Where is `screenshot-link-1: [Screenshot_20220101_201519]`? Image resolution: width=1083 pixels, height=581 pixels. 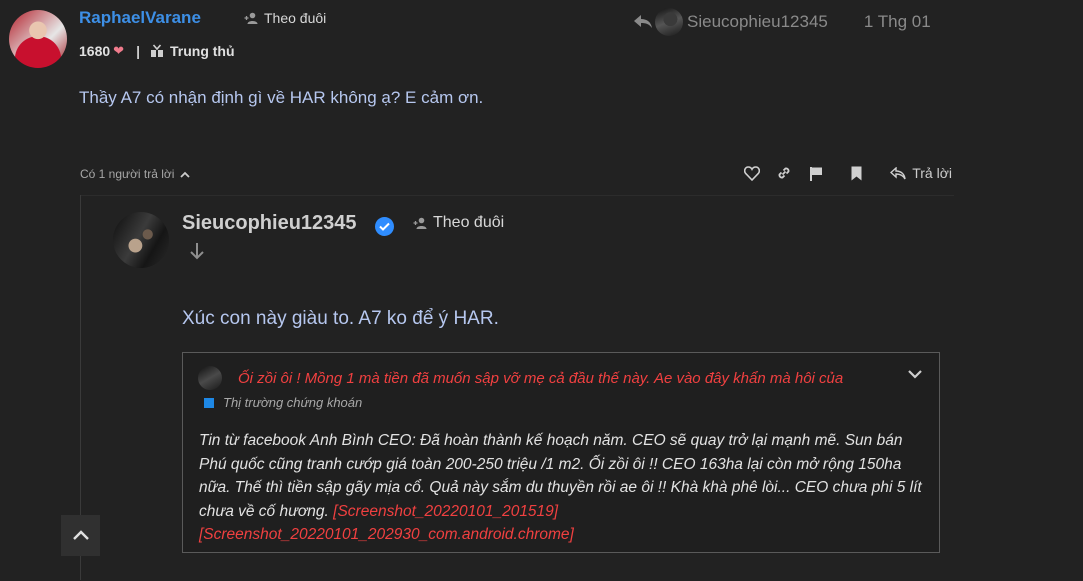
screenshot-link-1: [Screenshot_20220101_201519] is located at coordinates (445, 511).